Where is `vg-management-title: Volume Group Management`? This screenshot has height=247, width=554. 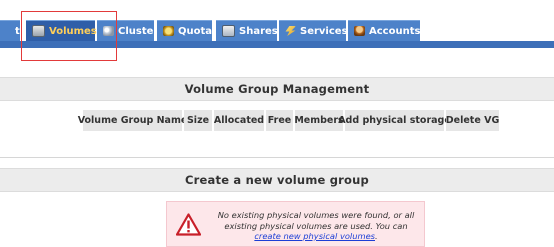
vg-management-title: Volume Group Management is located at coordinates (277, 89).